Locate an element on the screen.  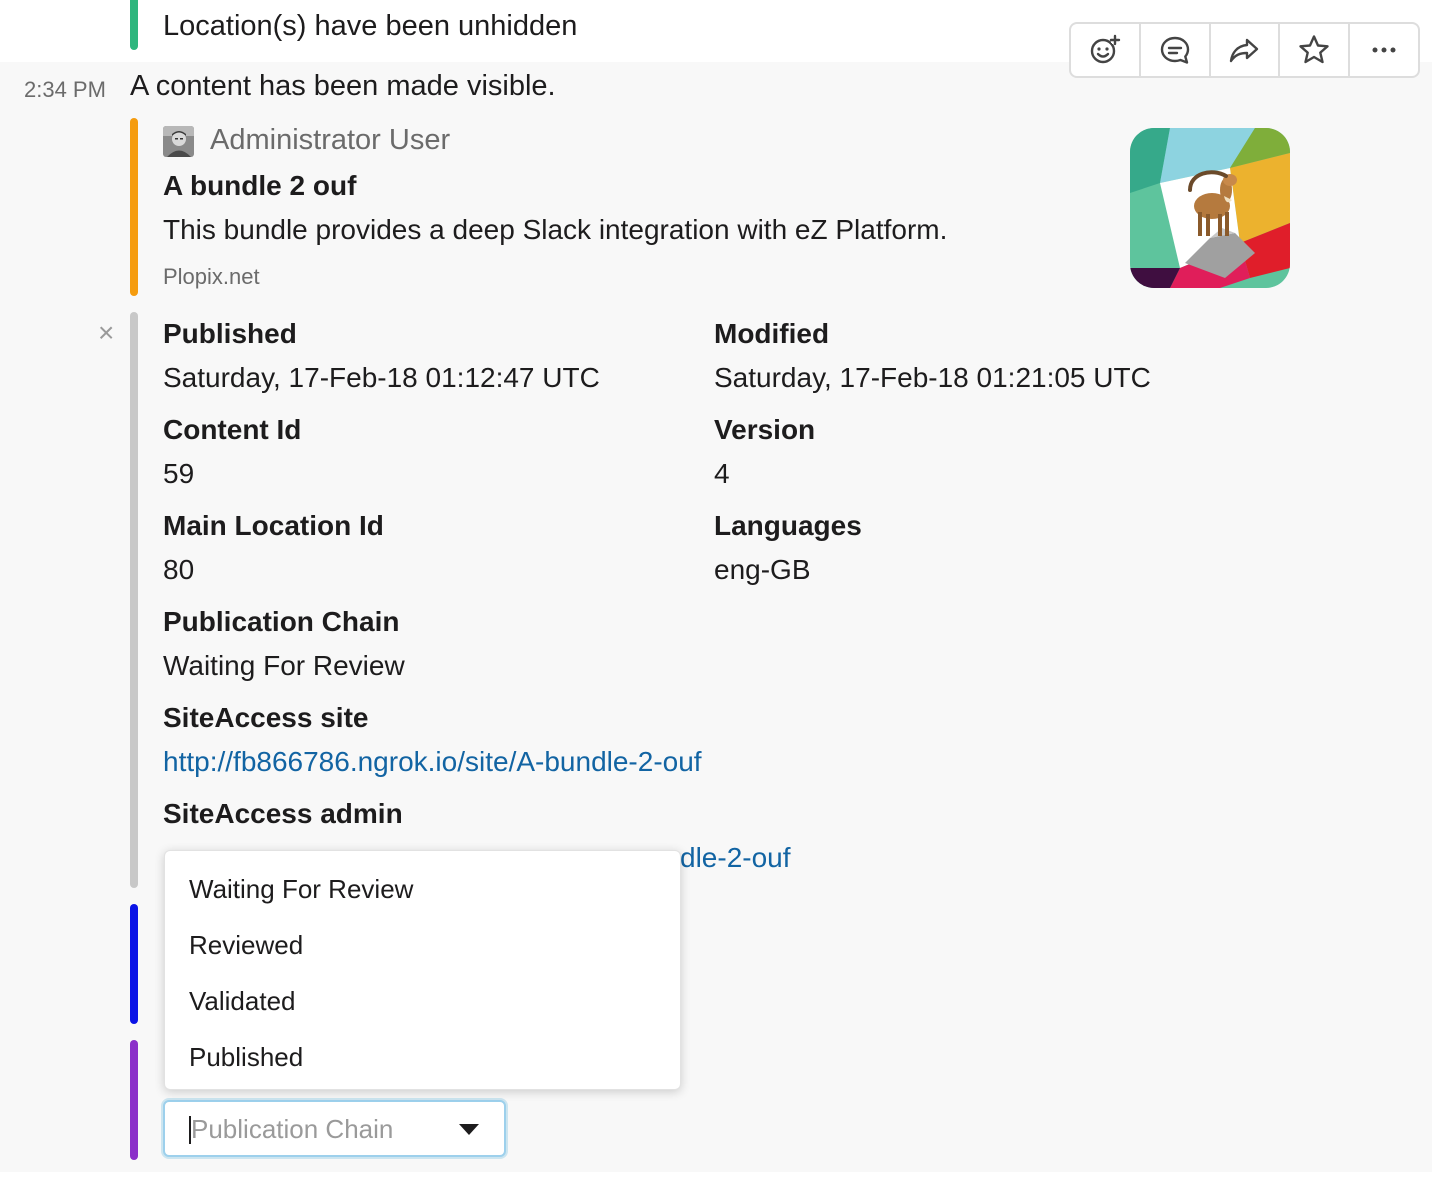
close-icon: × is located at coordinates (106, 333).